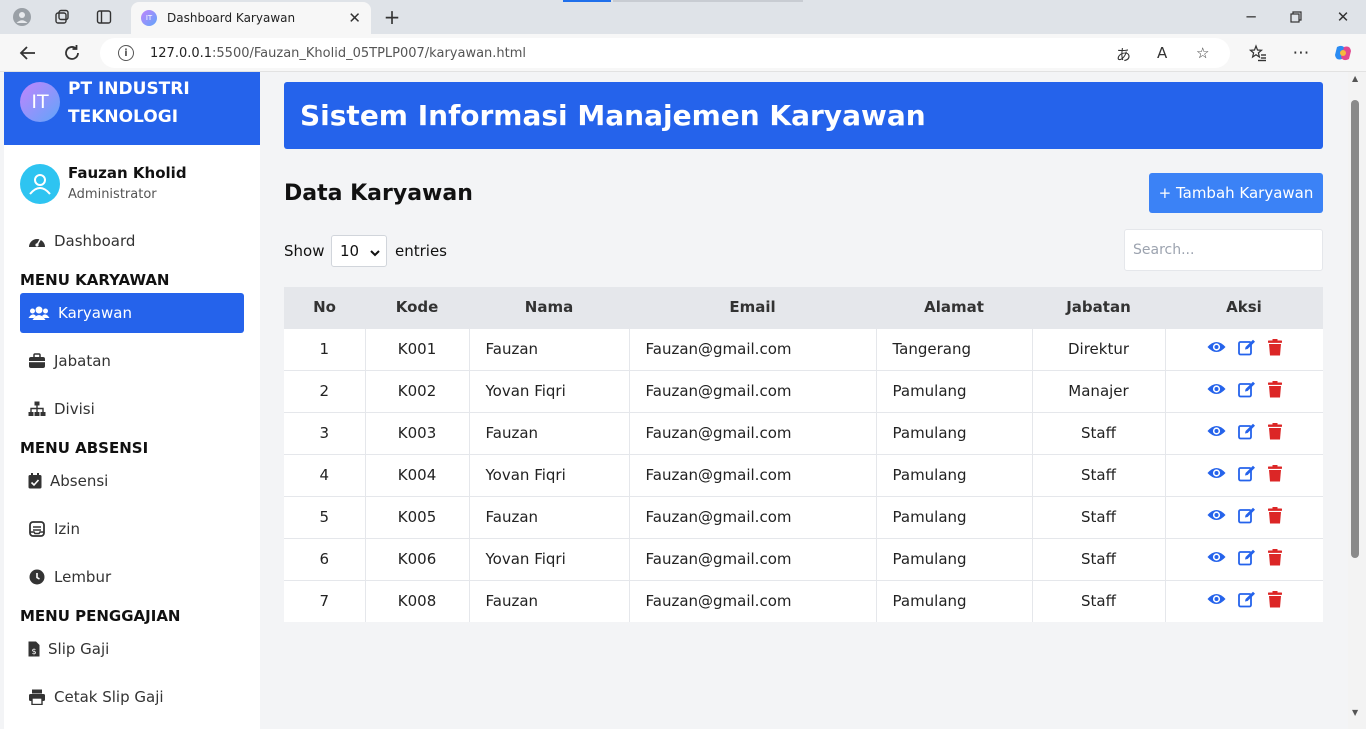 This screenshot has height=729, width=1366. What do you see at coordinates (1343, 53) in the screenshot?
I see `copilot-icon` at bounding box center [1343, 53].